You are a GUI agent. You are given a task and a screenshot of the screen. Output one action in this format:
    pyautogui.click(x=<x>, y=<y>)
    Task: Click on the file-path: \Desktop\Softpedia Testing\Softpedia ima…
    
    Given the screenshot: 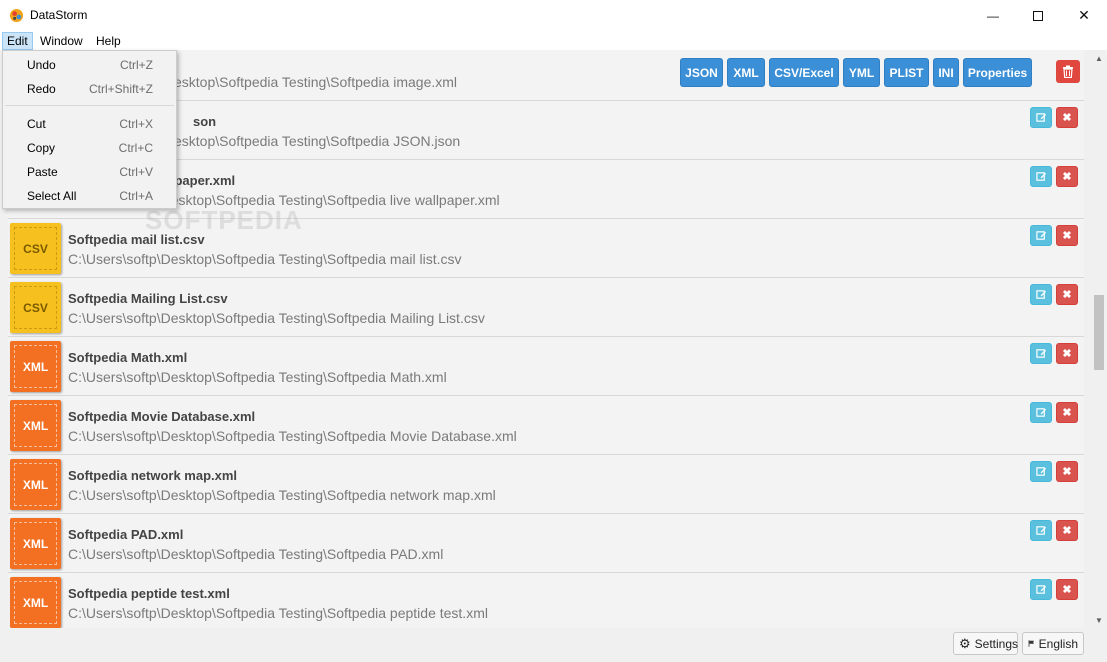 What is the action you would take?
    pyautogui.click(x=309, y=82)
    